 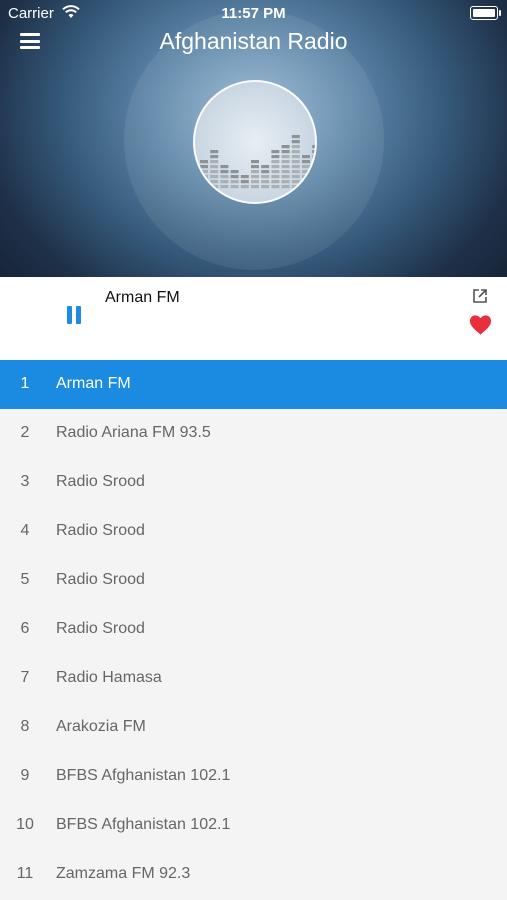 What do you see at coordinates (133, 432) in the screenshot?
I see `station-name: Radio Ariana FM 93.5` at bounding box center [133, 432].